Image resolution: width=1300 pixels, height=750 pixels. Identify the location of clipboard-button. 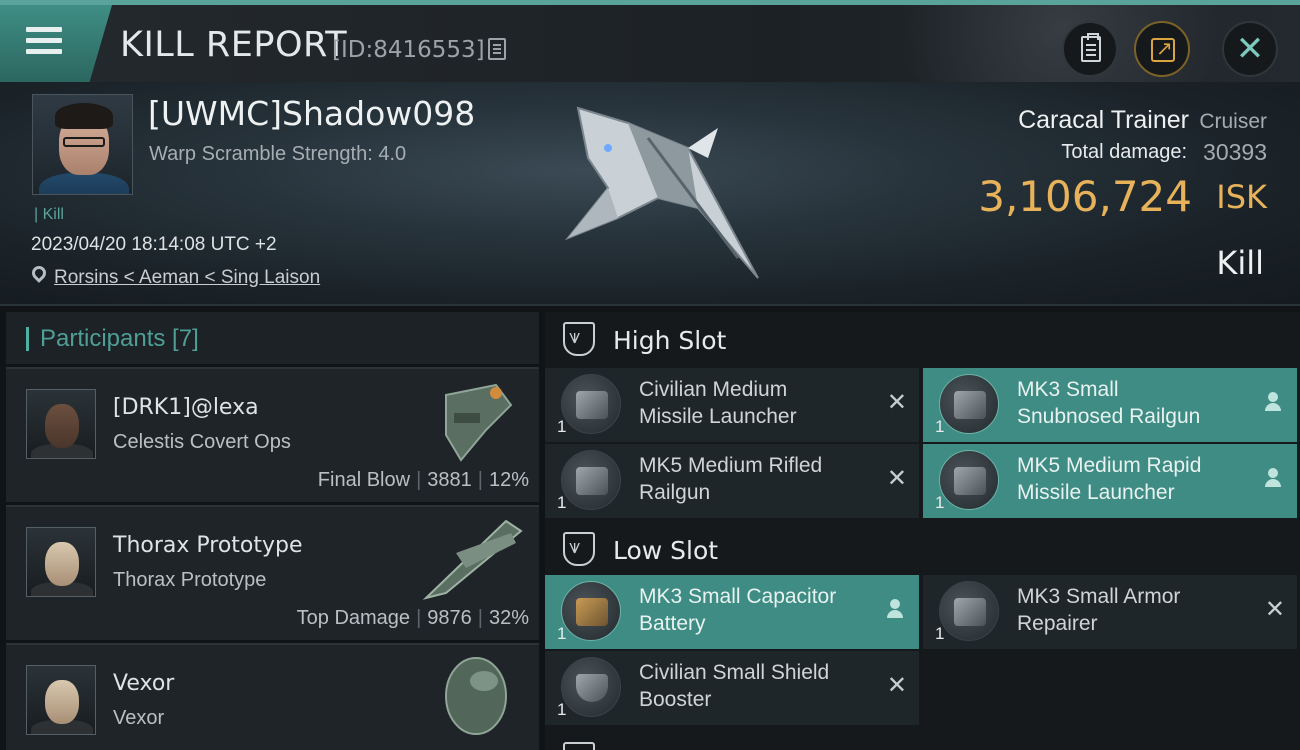
(1090, 49).